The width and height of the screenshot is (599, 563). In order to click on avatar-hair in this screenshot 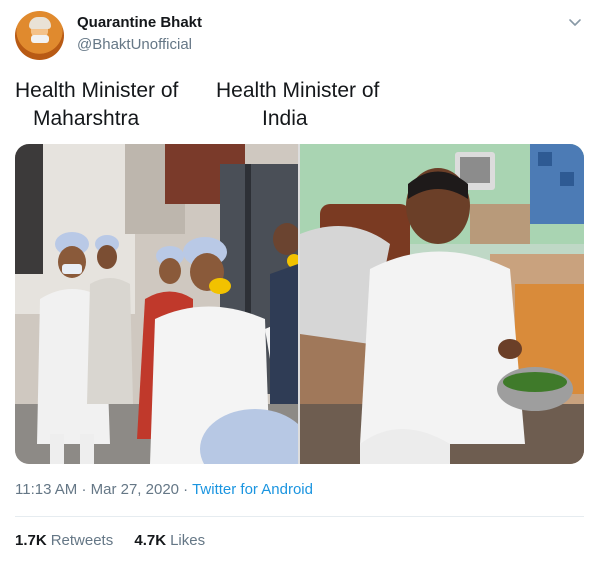, I will do `click(40, 23)`.